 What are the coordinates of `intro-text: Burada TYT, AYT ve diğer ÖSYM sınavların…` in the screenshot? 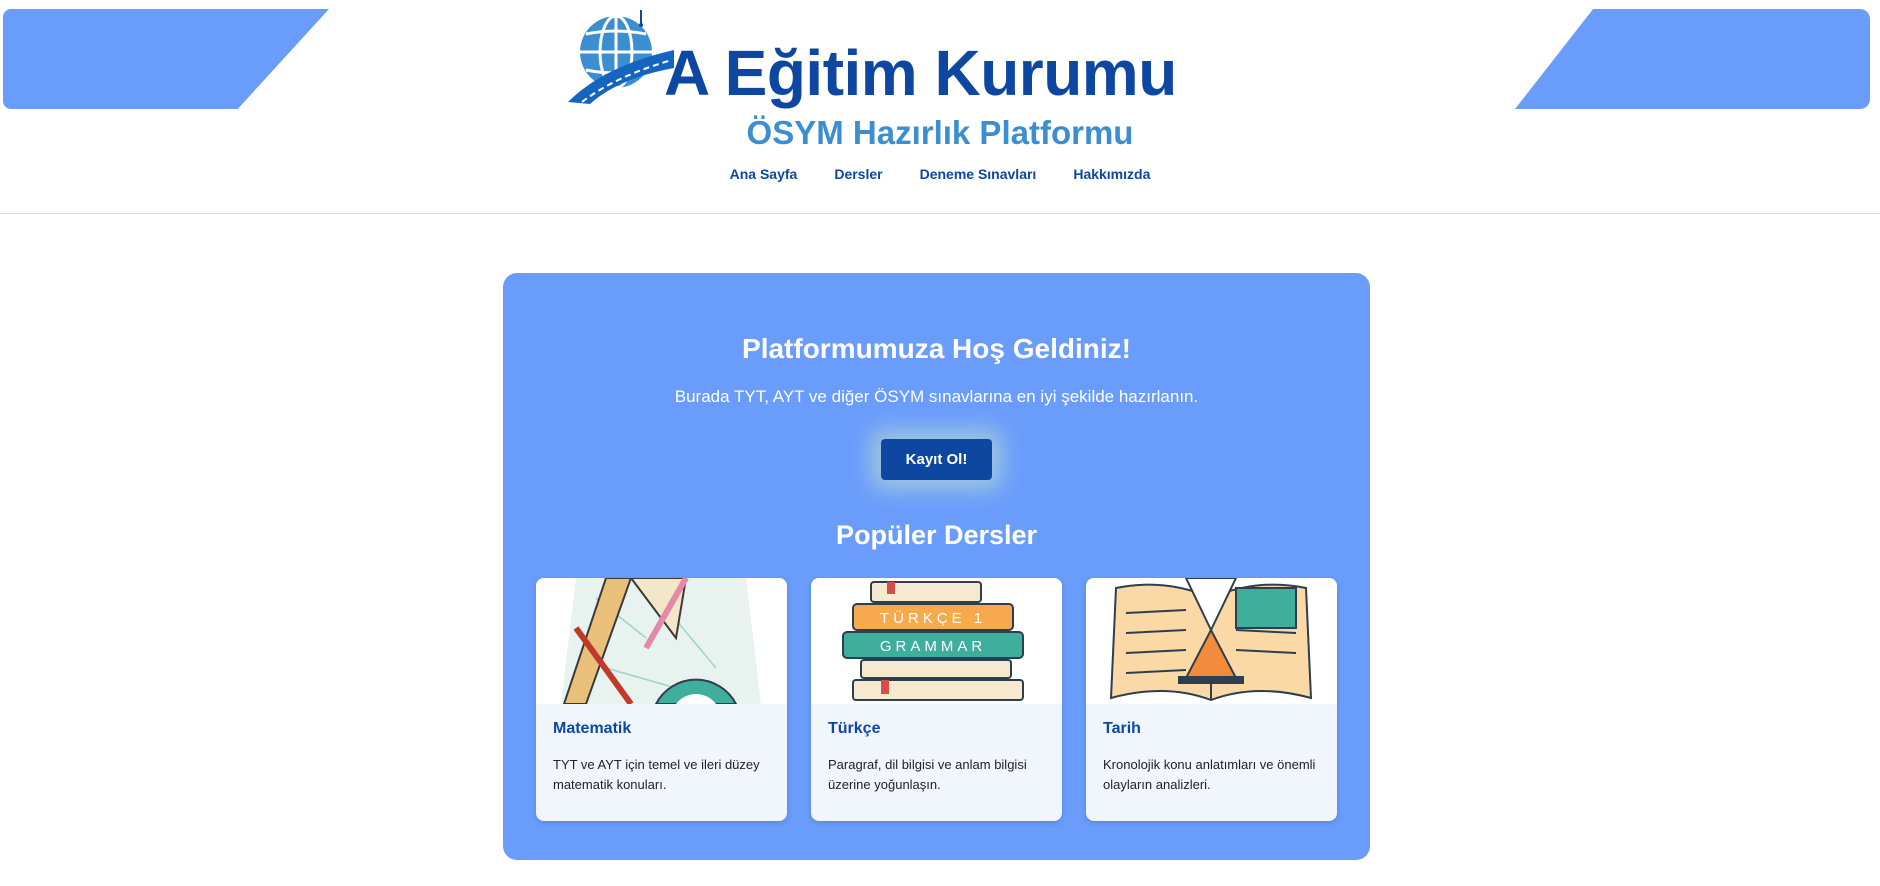 It's located at (936, 396).